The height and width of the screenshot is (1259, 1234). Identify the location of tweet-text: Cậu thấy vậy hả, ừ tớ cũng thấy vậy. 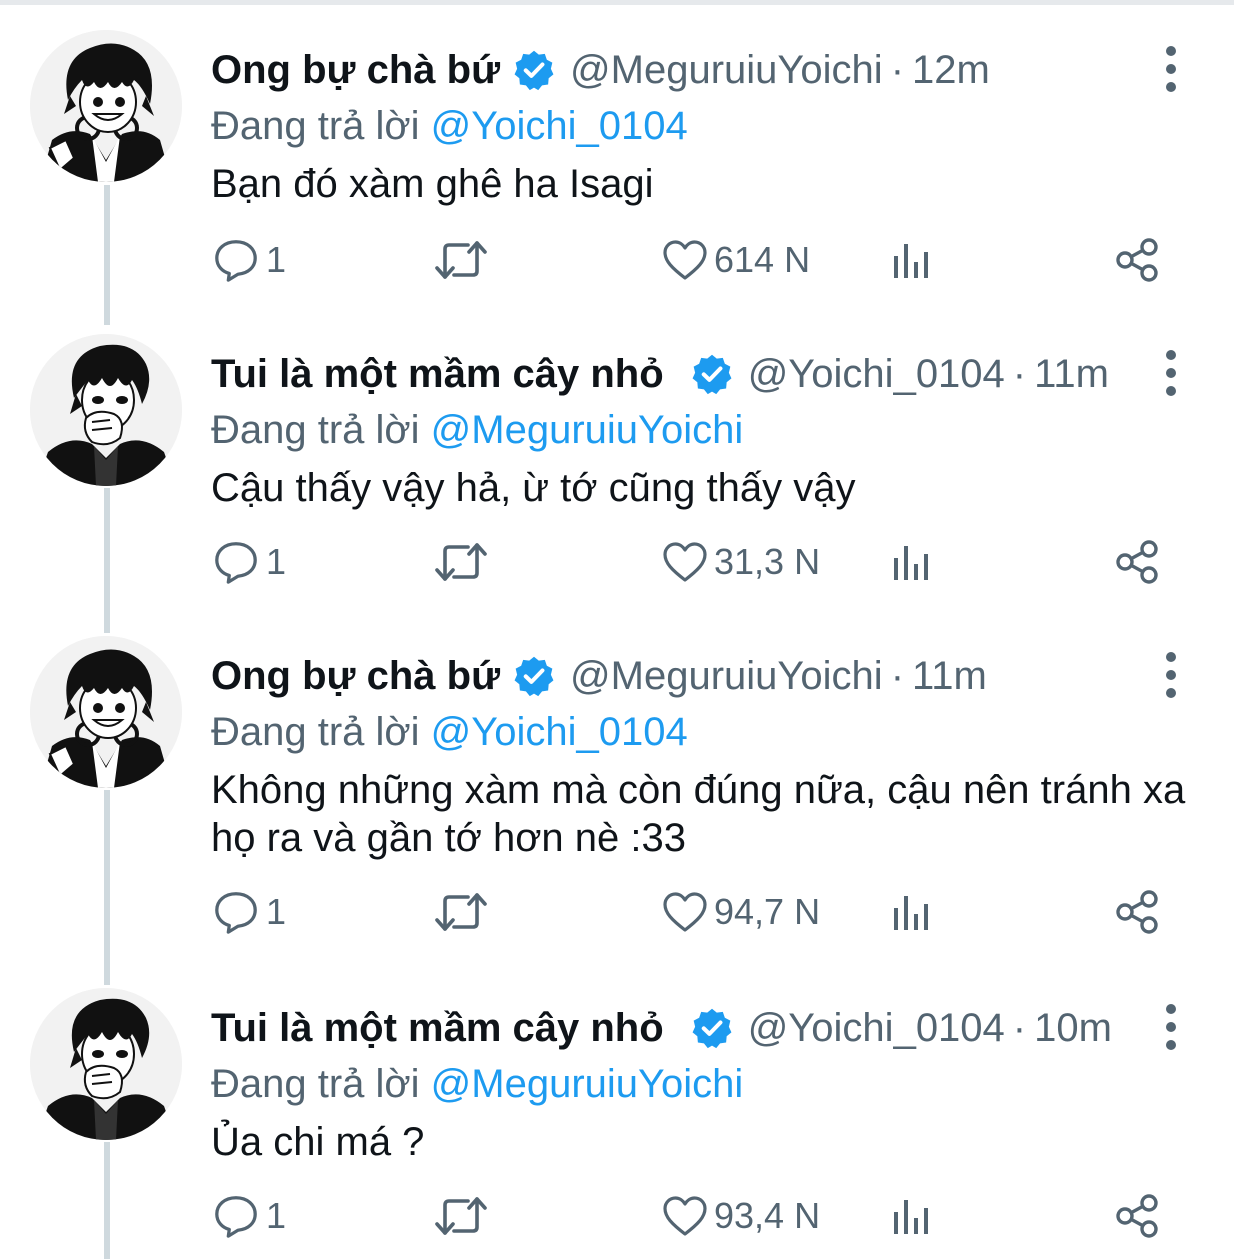
(533, 488).